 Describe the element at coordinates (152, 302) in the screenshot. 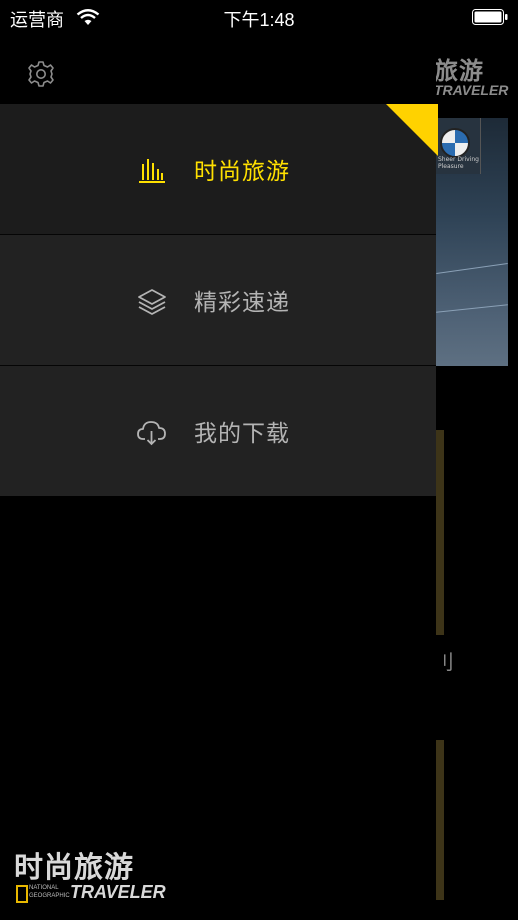

I see `layers-icon` at that location.